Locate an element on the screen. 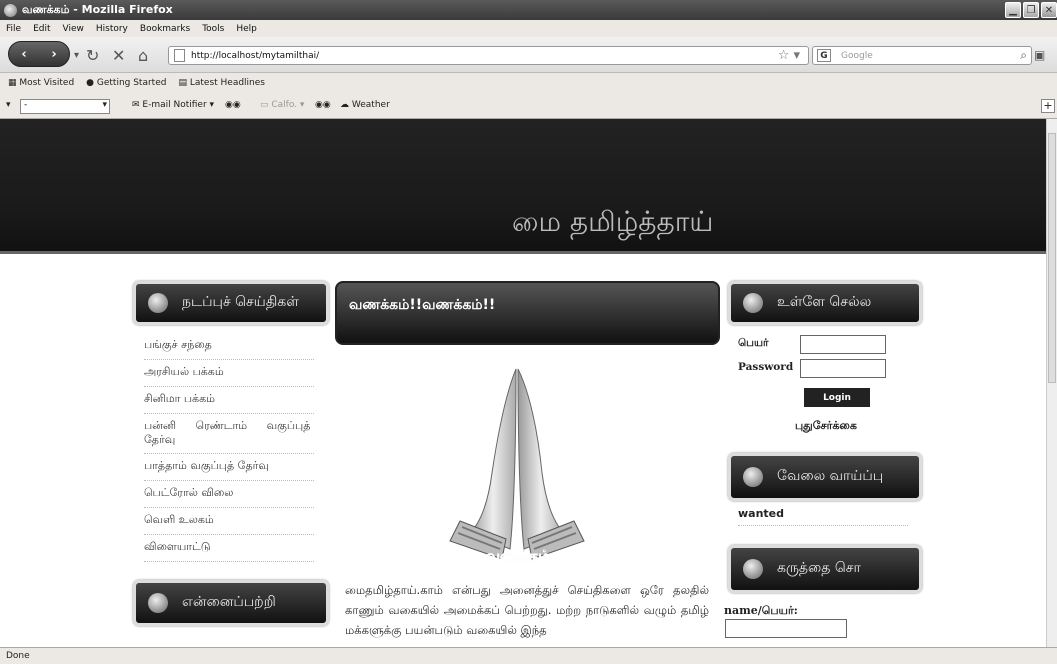  page-icon is located at coordinates (179, 55).